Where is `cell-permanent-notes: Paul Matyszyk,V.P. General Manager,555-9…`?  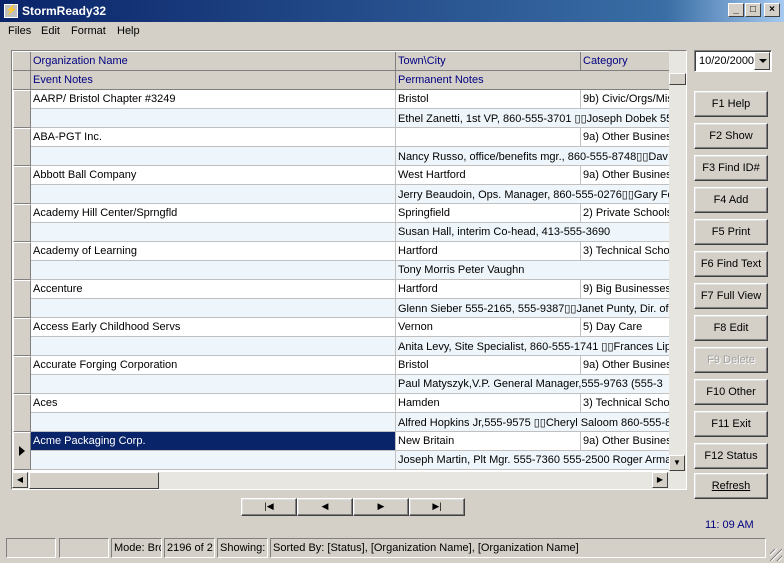
cell-permanent-notes: Paul Matyszyk,V.P. General Manager,555-9… is located at coordinates (533, 384).